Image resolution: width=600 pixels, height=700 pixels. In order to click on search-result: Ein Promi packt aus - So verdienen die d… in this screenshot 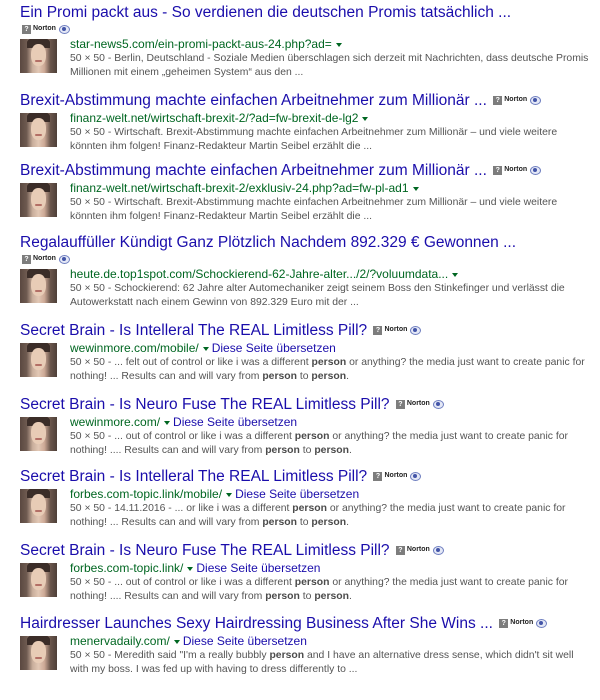, I will do `click(306, 40)`.